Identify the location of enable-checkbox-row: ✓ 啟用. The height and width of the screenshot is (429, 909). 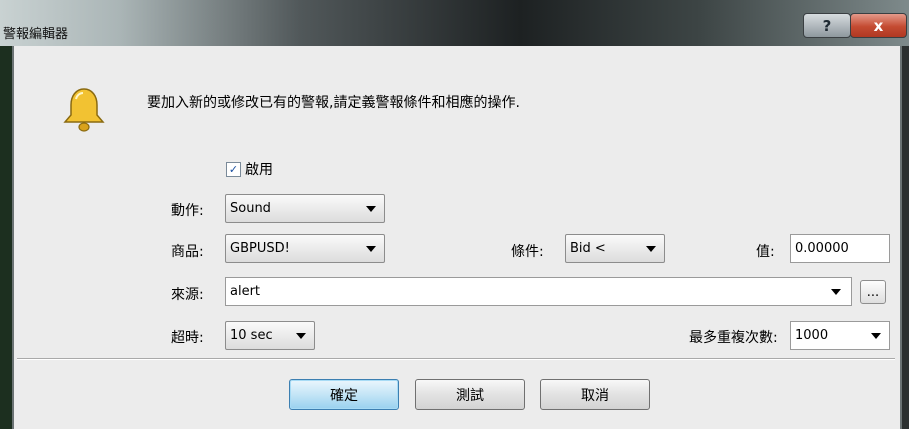
(249, 169).